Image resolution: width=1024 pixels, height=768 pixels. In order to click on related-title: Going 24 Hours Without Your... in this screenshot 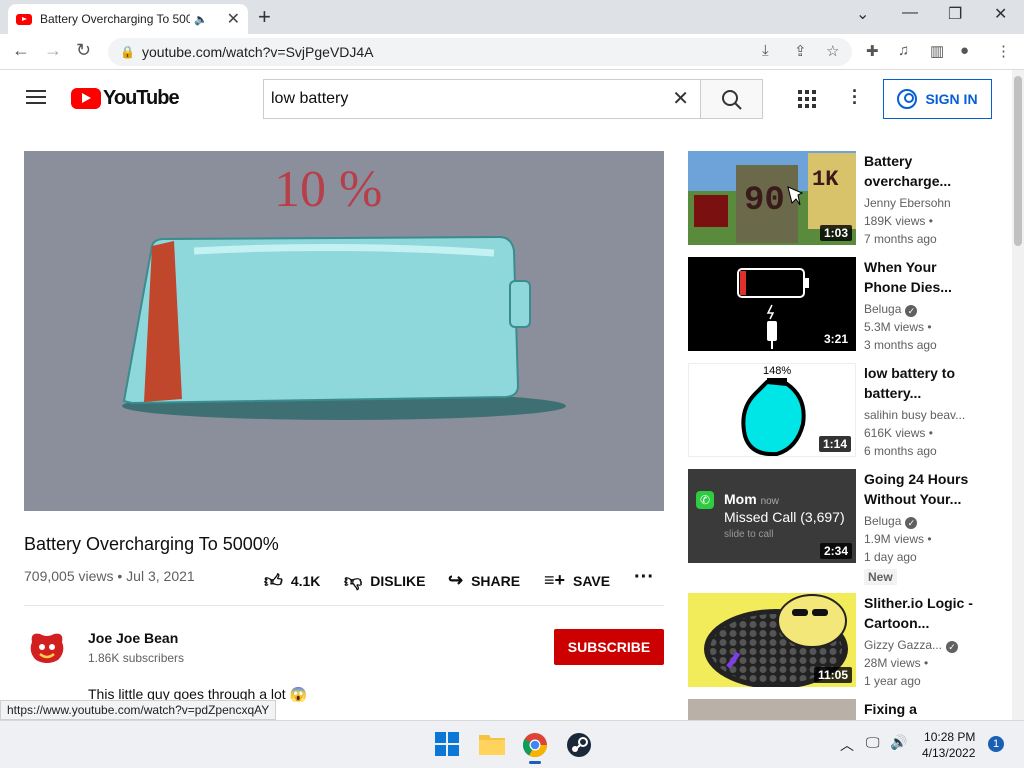, I will do `click(919, 489)`.